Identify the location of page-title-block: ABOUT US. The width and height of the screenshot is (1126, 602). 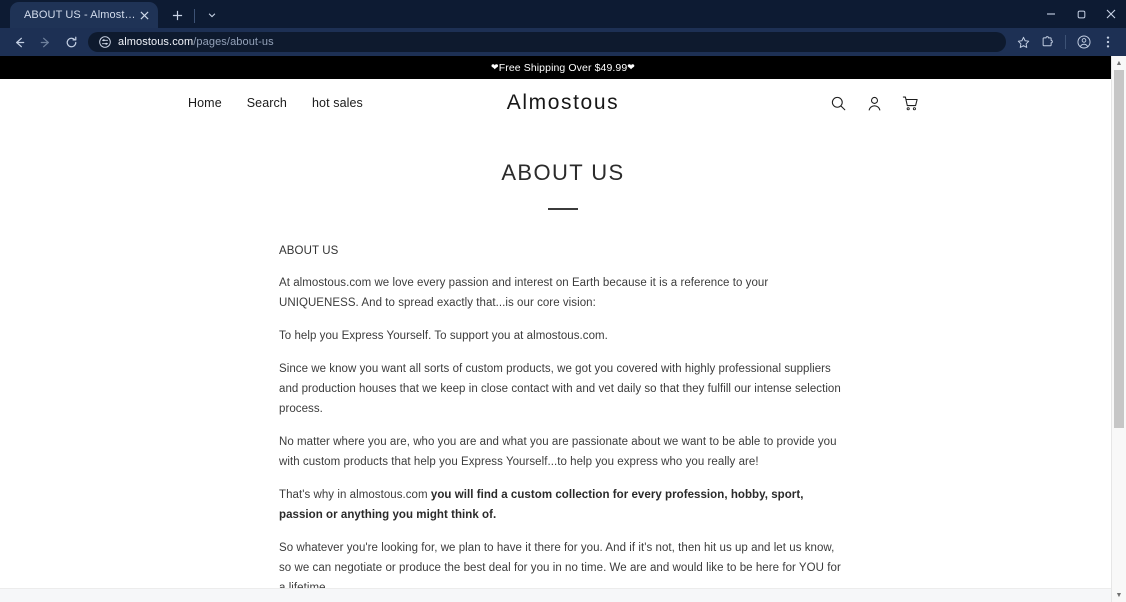
(563, 168).